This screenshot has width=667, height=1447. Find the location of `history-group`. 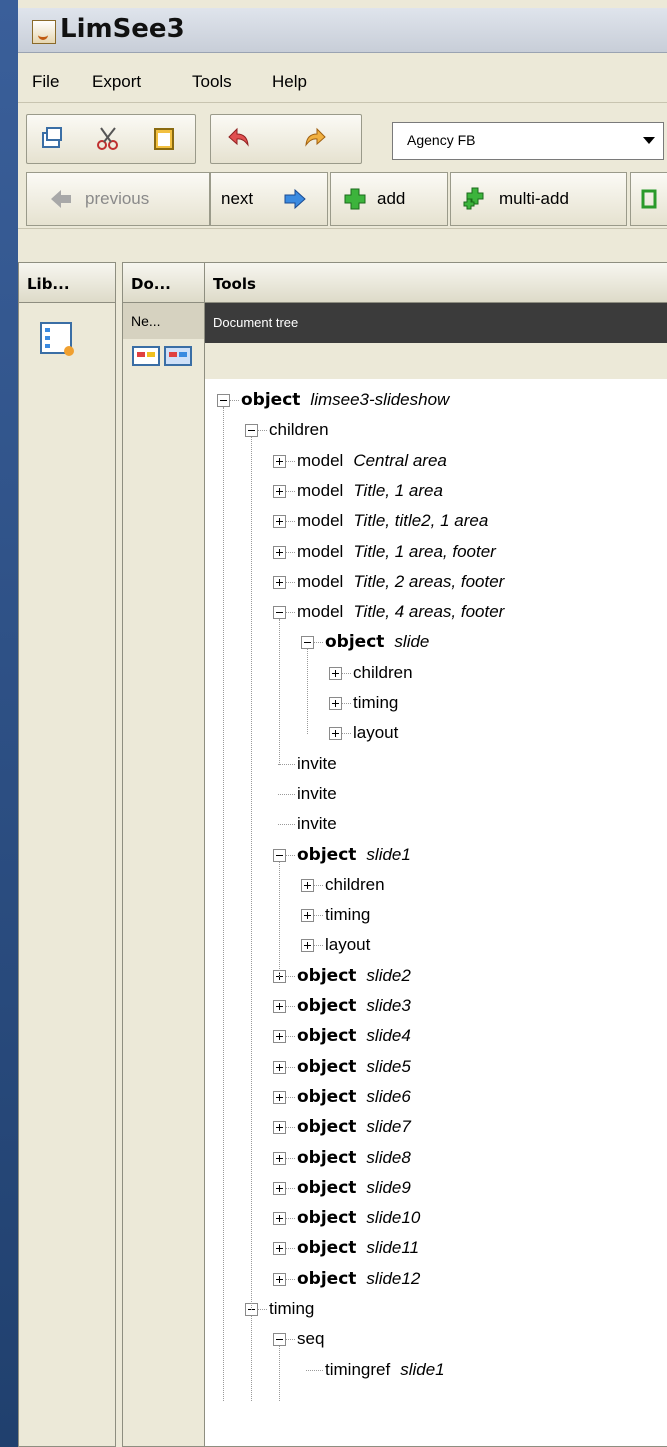

history-group is located at coordinates (286, 139).